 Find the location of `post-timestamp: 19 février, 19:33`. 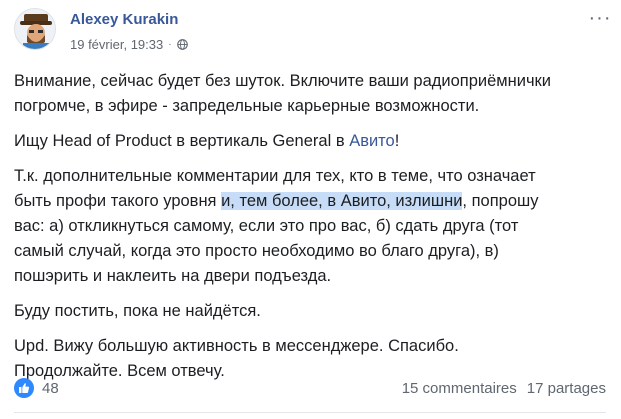

post-timestamp: 19 février, 19:33 is located at coordinates (116, 44).